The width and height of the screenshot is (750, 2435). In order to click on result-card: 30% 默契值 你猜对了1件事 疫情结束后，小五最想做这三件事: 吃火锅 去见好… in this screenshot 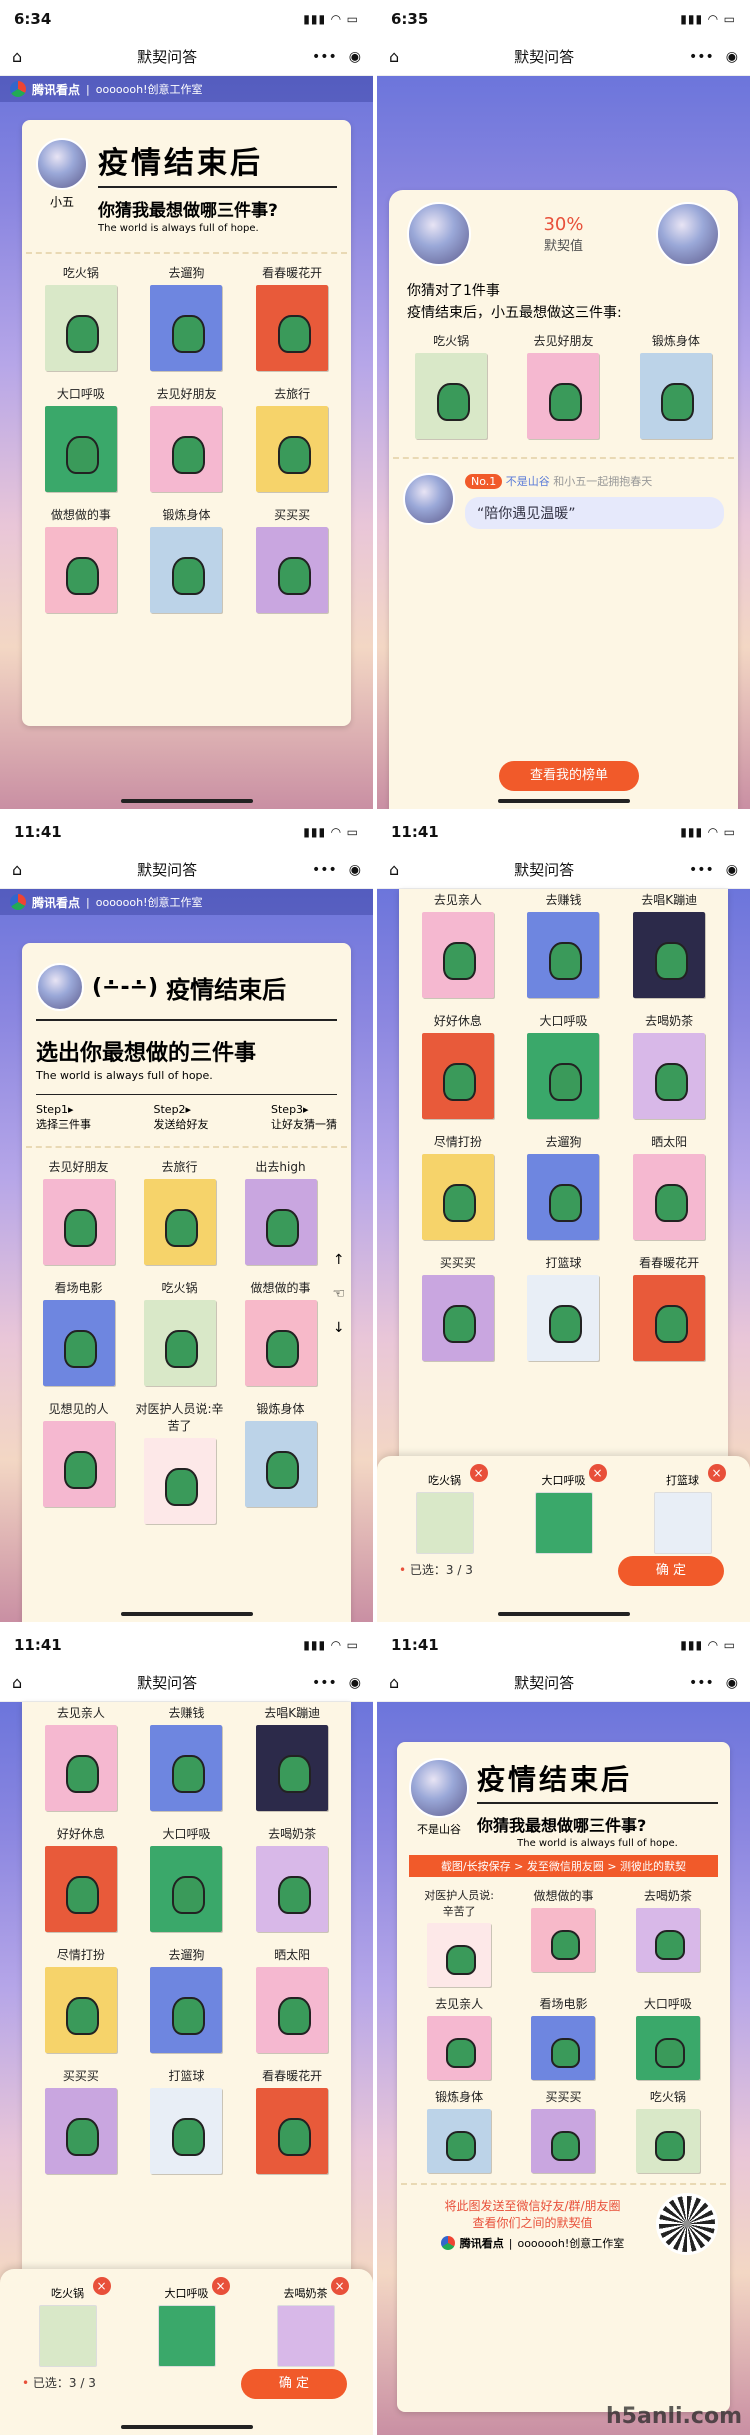, I will do `click(563, 499)`.